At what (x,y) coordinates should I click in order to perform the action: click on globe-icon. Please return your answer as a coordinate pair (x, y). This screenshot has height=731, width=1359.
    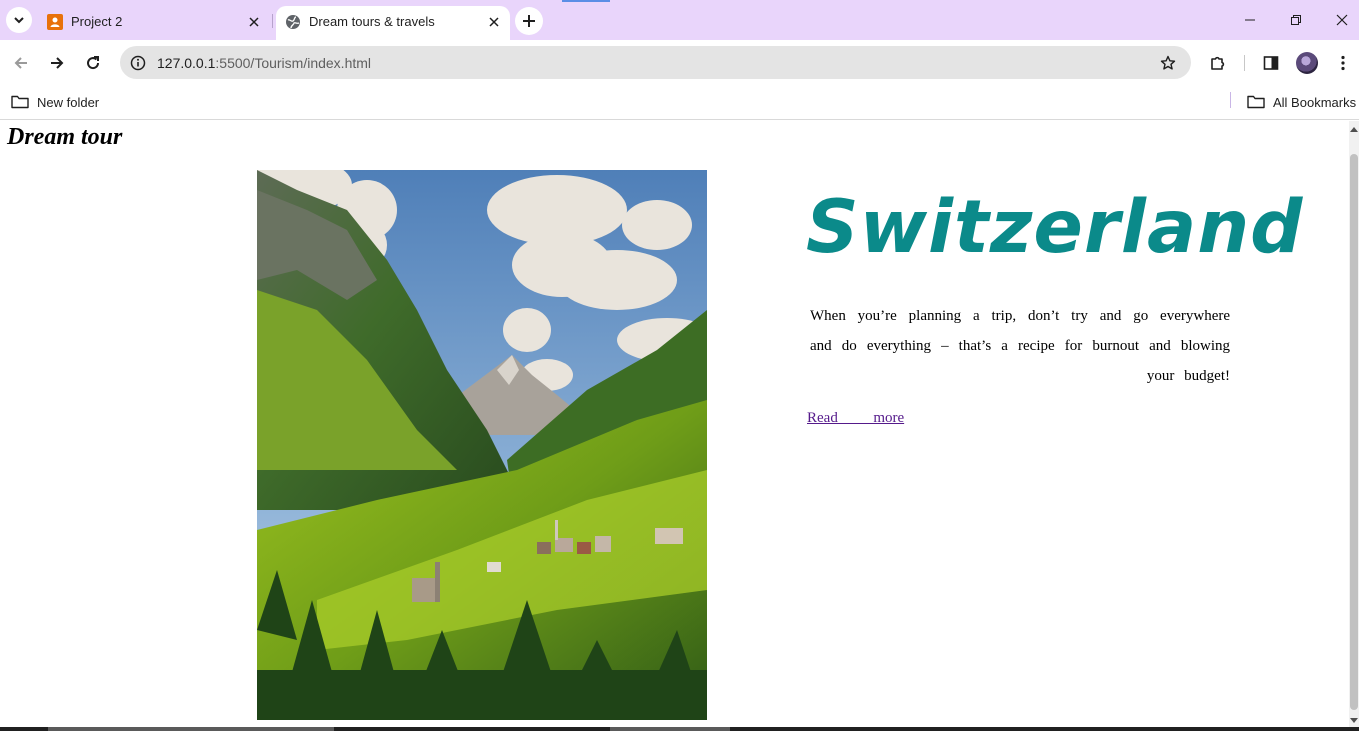
    Looking at the image, I should click on (293, 22).